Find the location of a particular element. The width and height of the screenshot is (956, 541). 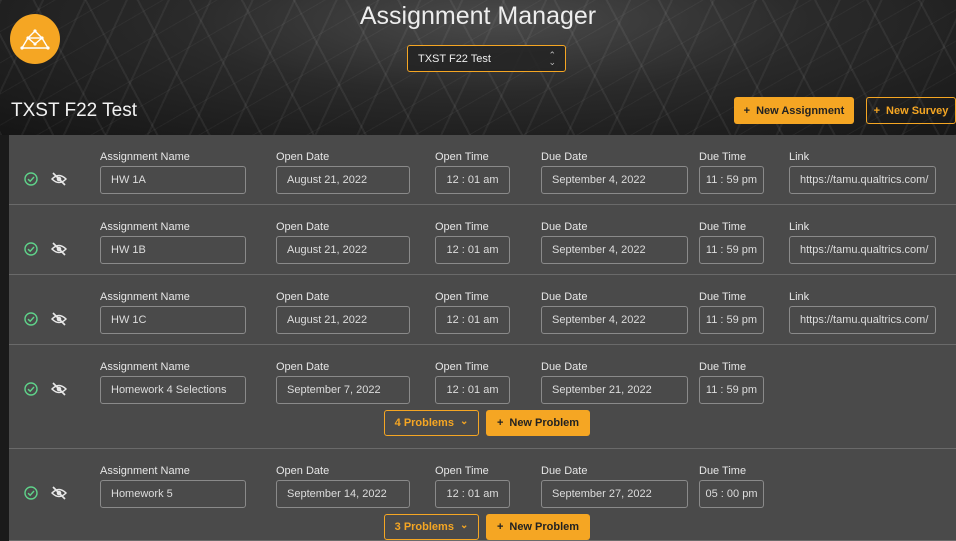

new-survey-label: New Survey is located at coordinates (917, 110).